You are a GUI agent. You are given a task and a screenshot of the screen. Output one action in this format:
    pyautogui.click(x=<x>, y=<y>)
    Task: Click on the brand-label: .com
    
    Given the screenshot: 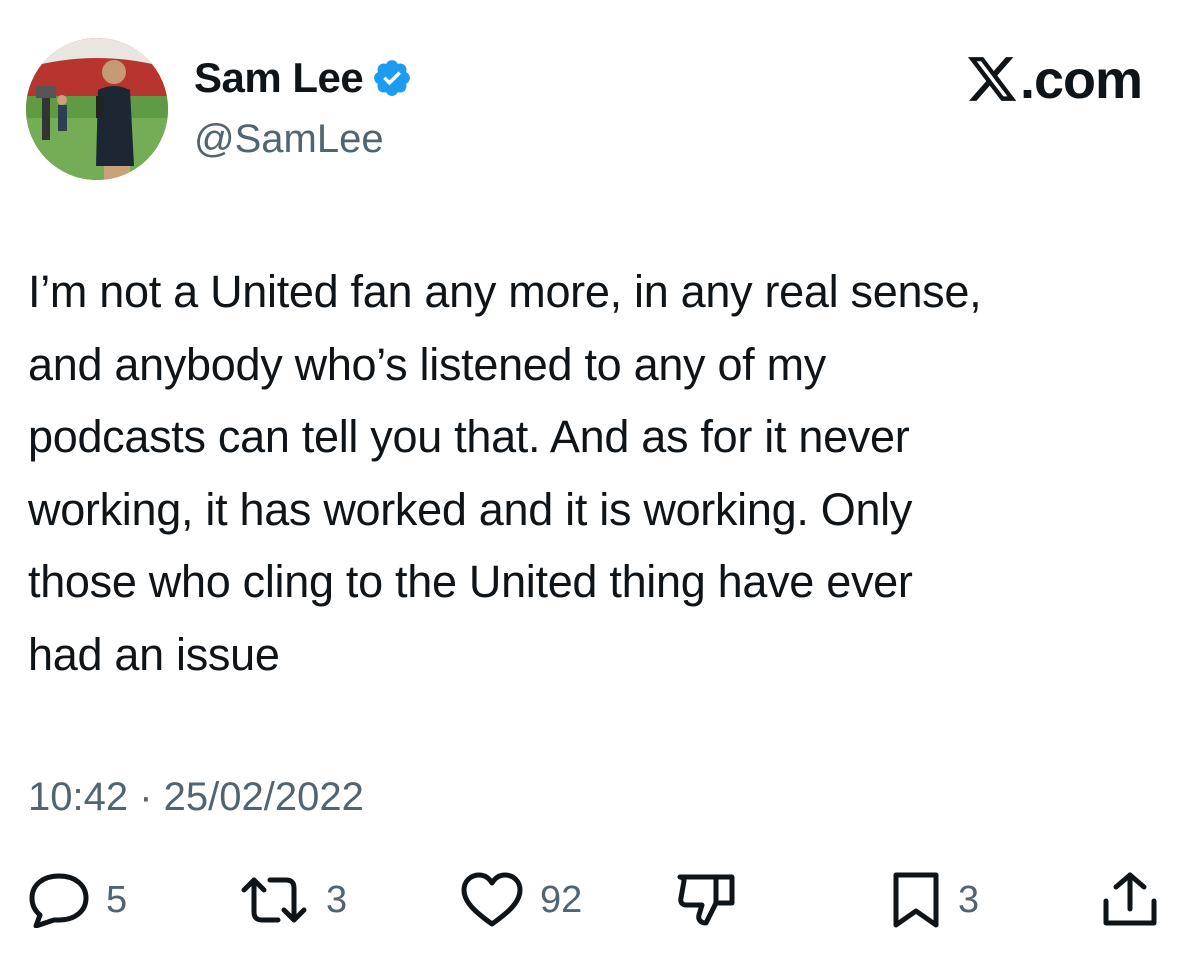 What is the action you would take?
    pyautogui.click(x=1081, y=80)
    